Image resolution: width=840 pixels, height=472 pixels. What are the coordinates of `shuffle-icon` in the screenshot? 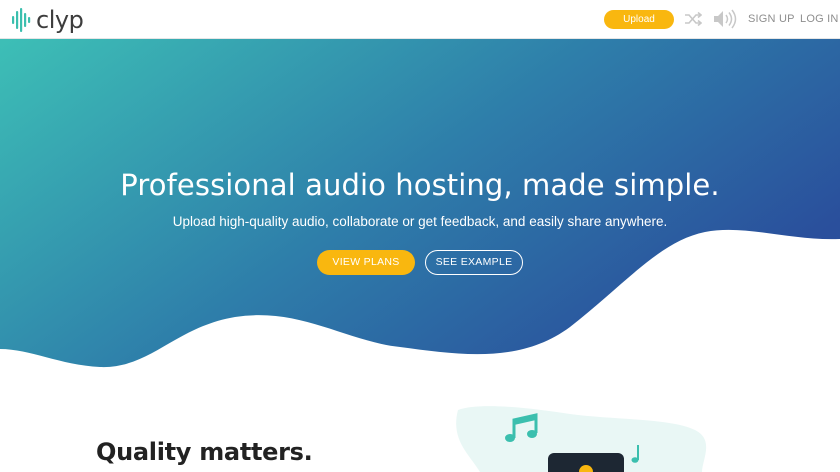 It's located at (693, 19).